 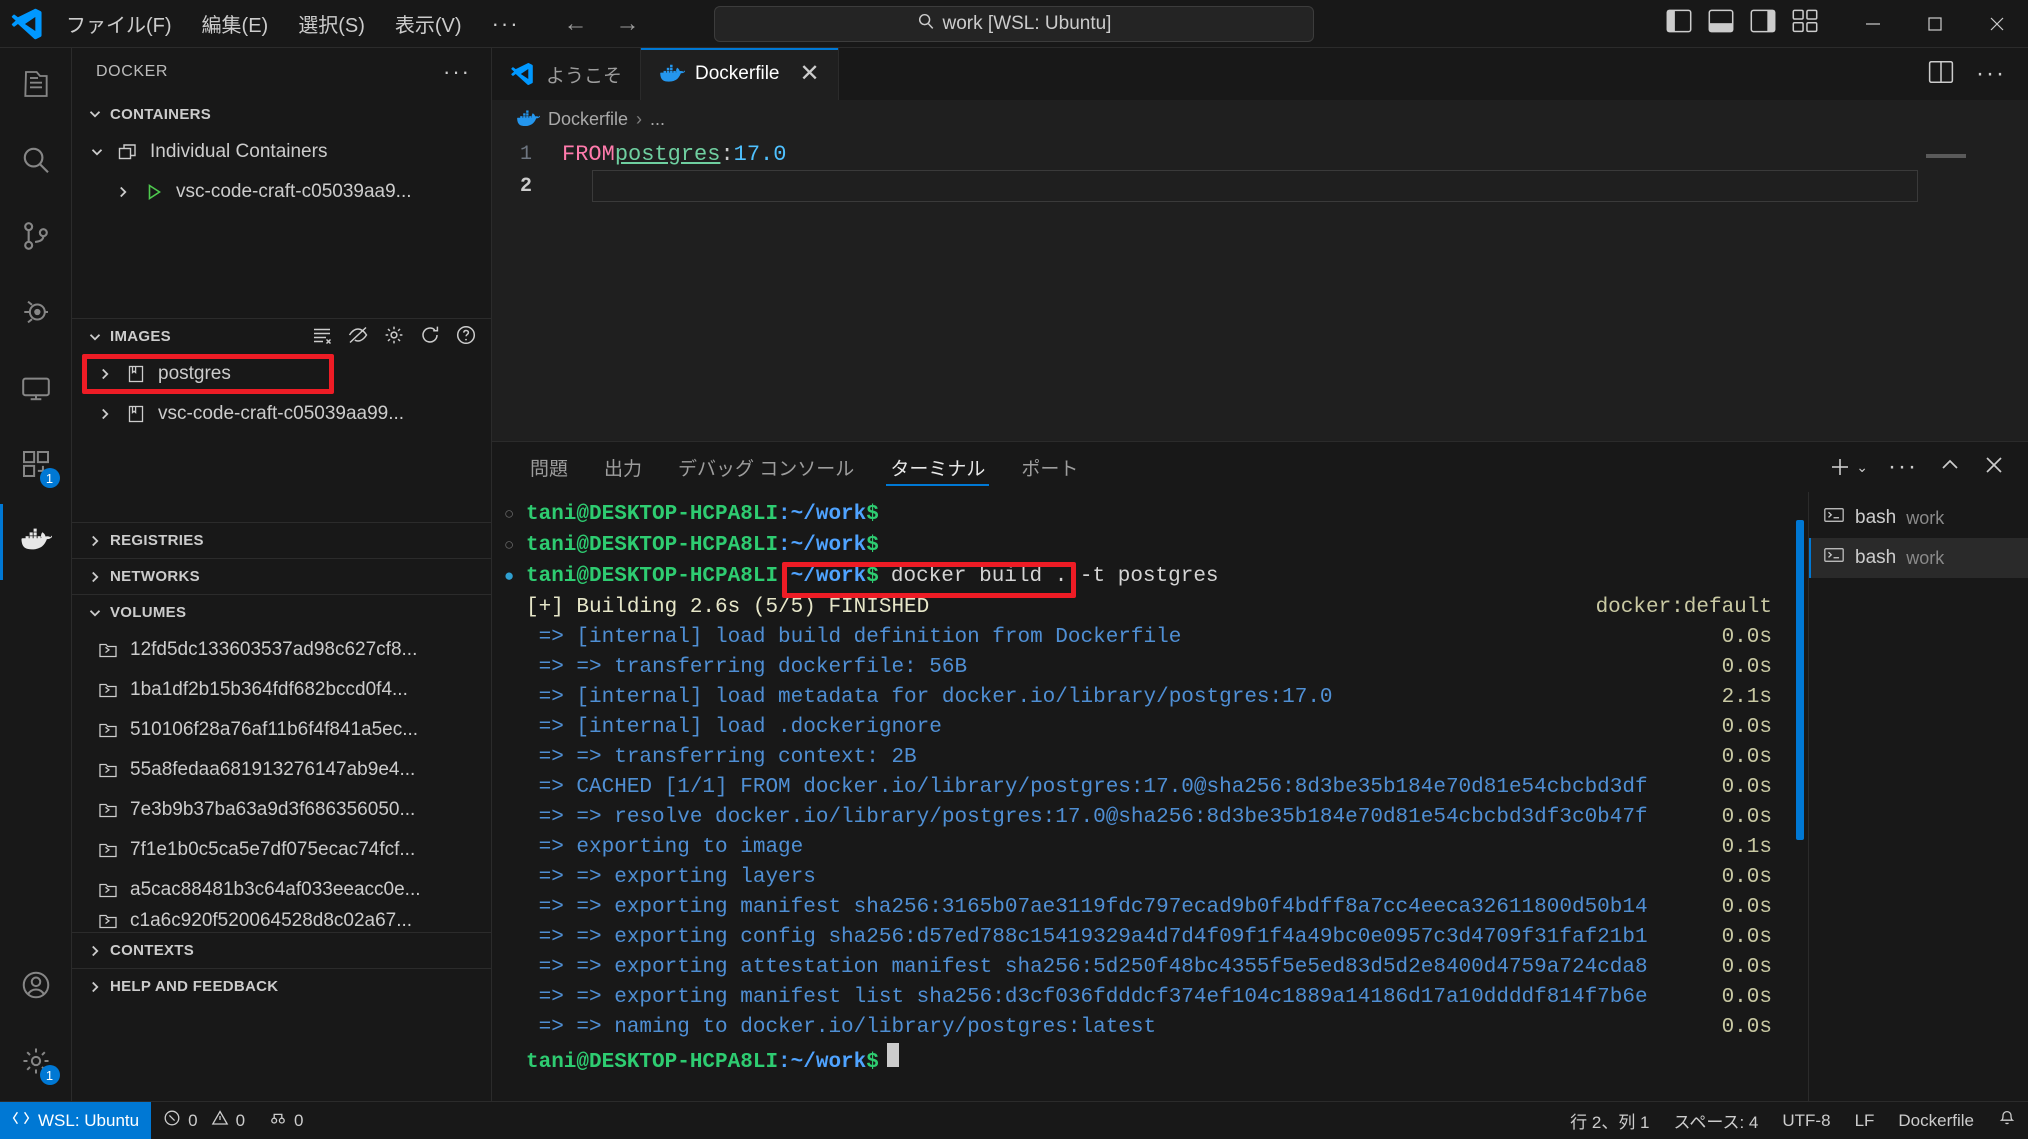 I want to click on warning-icon, so click(x=220, y=1120).